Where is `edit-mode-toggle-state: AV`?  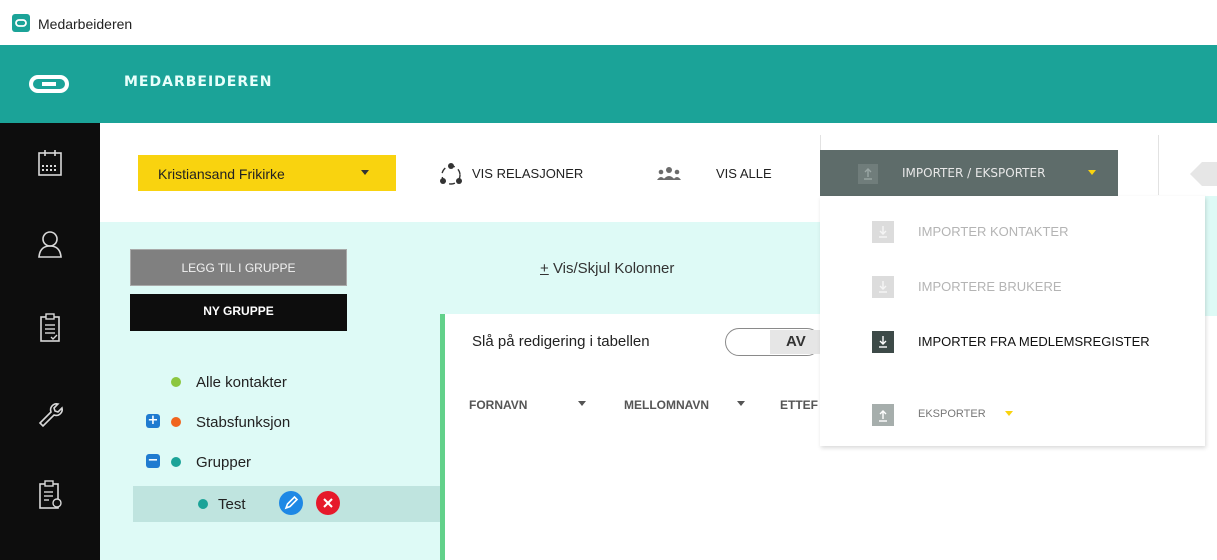
edit-mode-toggle-state: AV is located at coordinates (796, 341).